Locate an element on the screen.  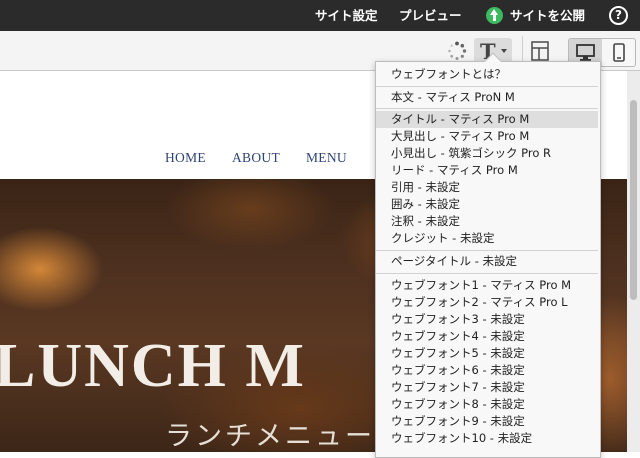
chevron-down-icon is located at coordinates (504, 51).